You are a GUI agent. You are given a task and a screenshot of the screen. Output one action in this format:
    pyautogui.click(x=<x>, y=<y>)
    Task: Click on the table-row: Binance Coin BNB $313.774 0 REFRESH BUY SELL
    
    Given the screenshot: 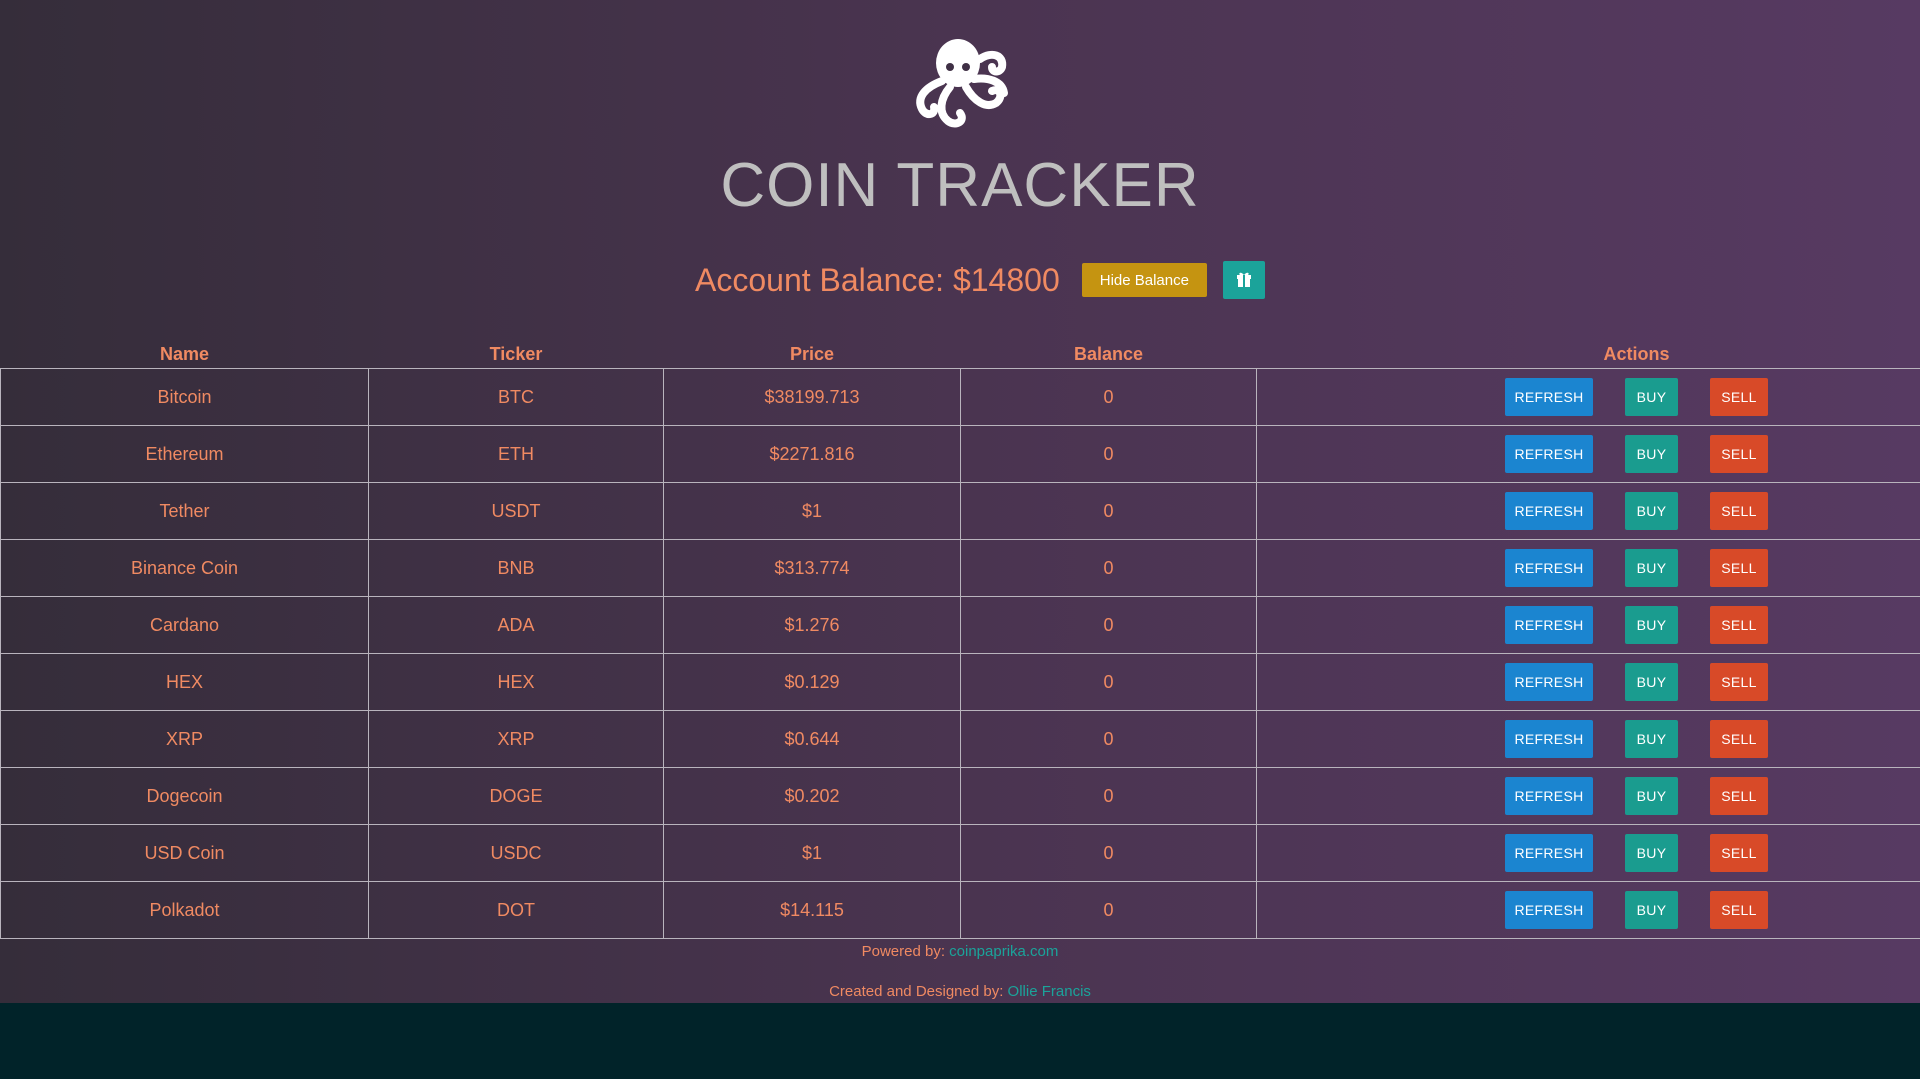 What is the action you would take?
    pyautogui.click(x=960, y=568)
    